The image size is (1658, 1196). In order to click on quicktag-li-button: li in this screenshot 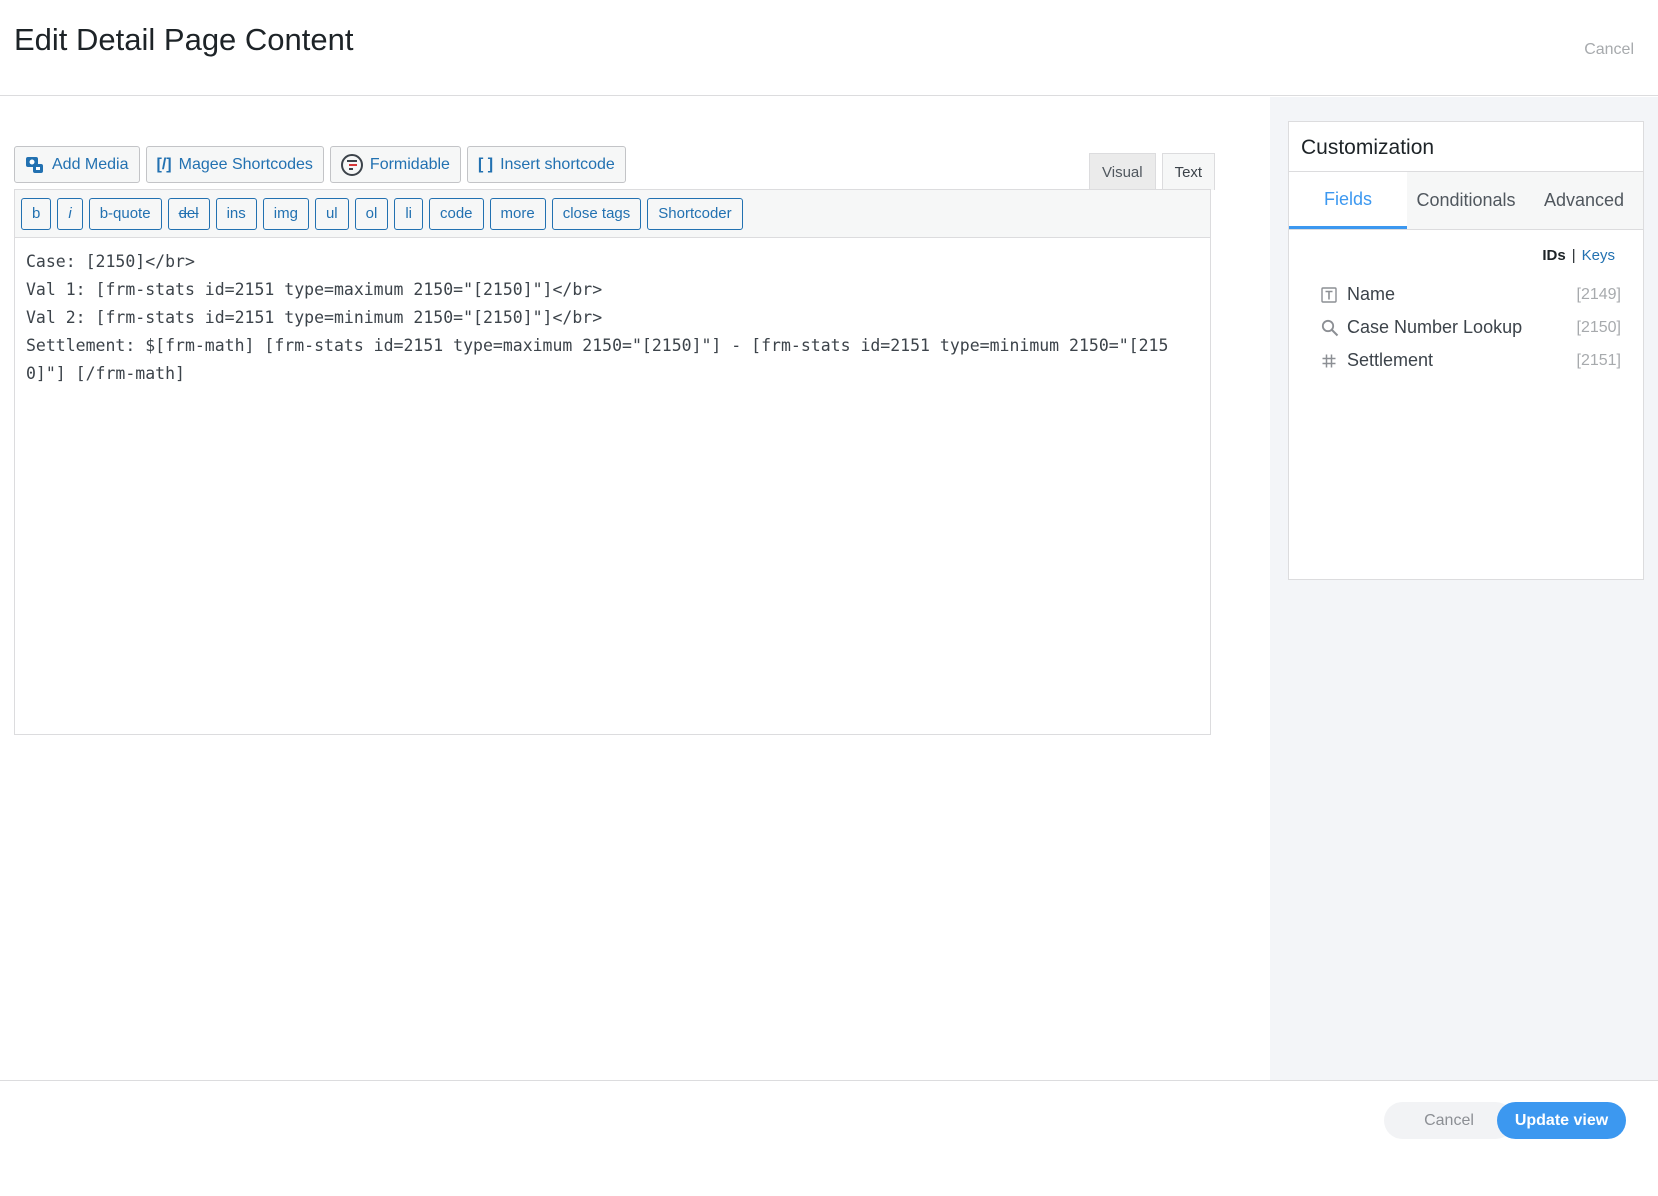, I will do `click(408, 213)`.